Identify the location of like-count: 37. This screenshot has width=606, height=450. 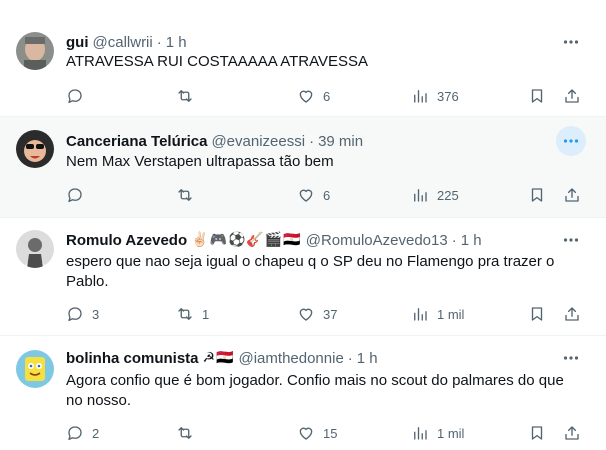
(330, 314).